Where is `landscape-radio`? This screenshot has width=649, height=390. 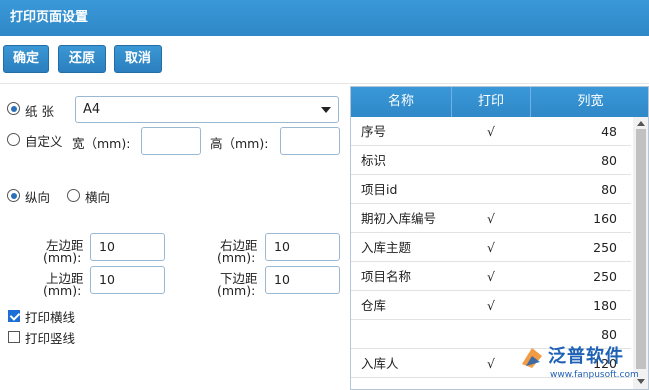 landscape-radio is located at coordinates (73, 195).